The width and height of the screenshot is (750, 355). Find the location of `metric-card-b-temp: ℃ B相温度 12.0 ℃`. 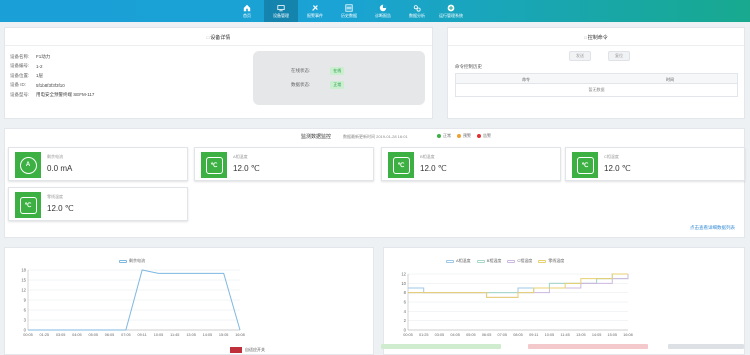

metric-card-b-temp: ℃ B相温度 12.0 ℃ is located at coordinates (471, 164).